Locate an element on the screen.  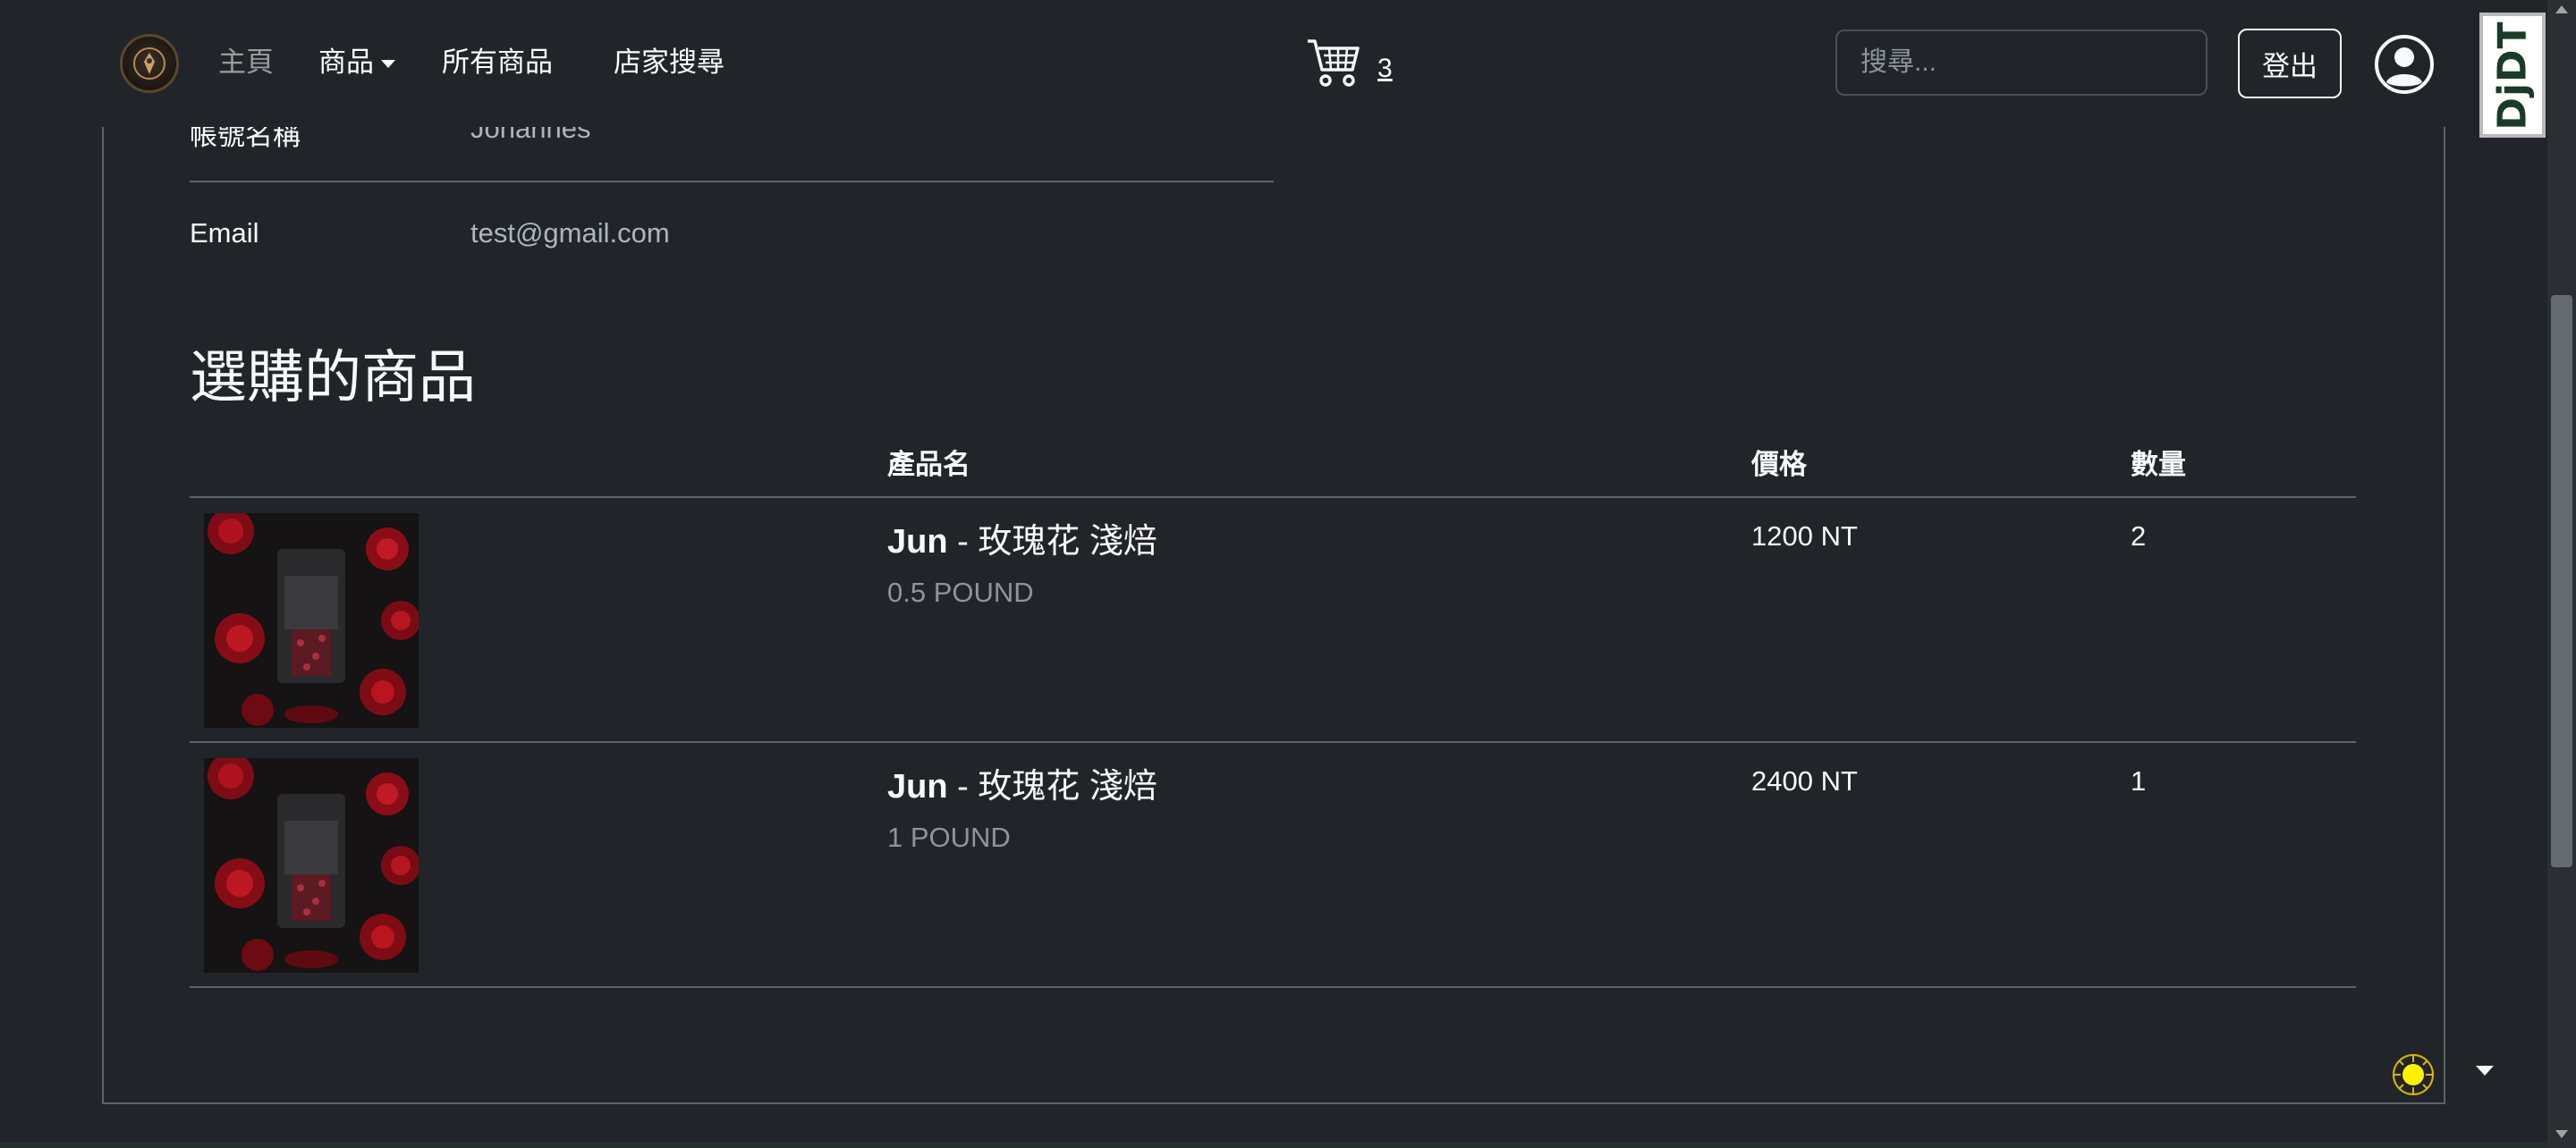
brand-logo-icon is located at coordinates (149, 63).